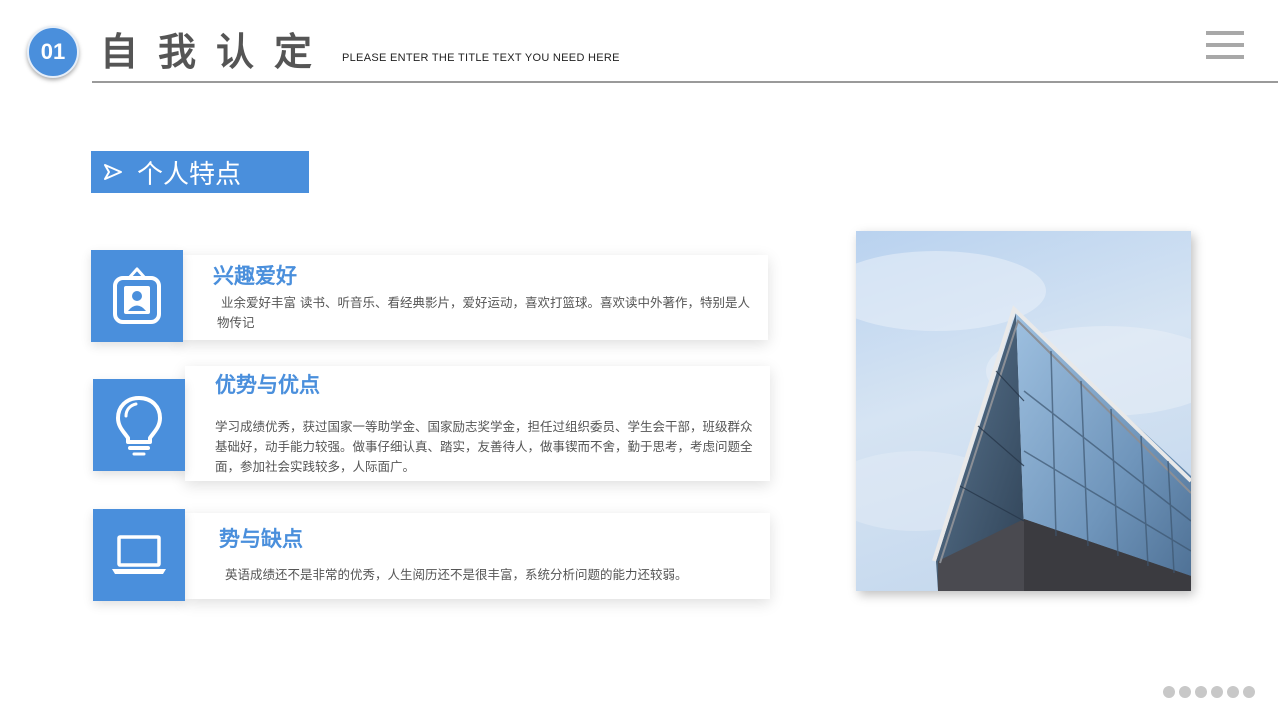  What do you see at coordinates (267, 385) in the screenshot?
I see `card-title: 优势与优点` at bounding box center [267, 385].